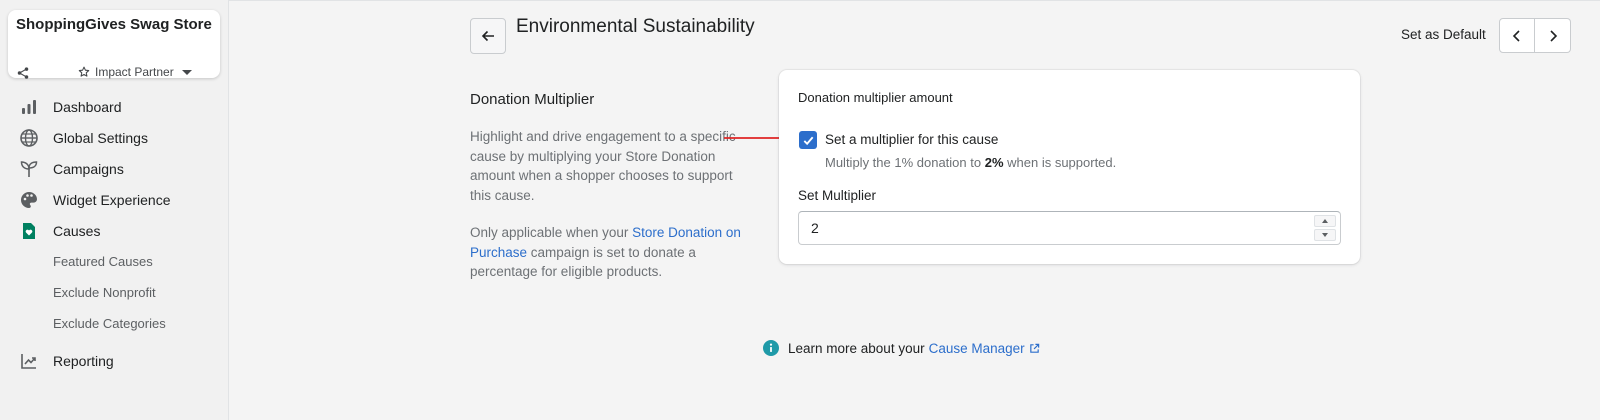 The width and height of the screenshot is (1600, 420). What do you see at coordinates (1034, 348) in the screenshot?
I see `external-link-icon` at bounding box center [1034, 348].